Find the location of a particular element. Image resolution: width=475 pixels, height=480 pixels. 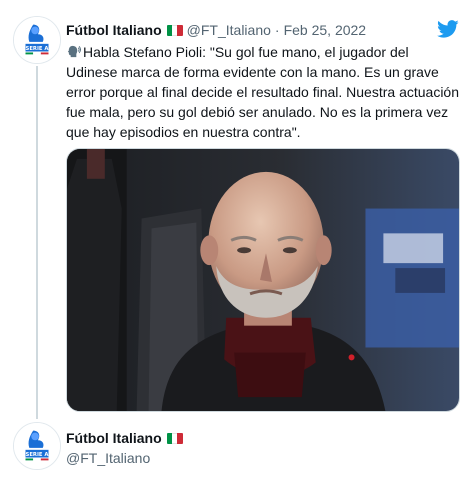

quoted-author-name: Fútbol Italiano is located at coordinates (114, 438).